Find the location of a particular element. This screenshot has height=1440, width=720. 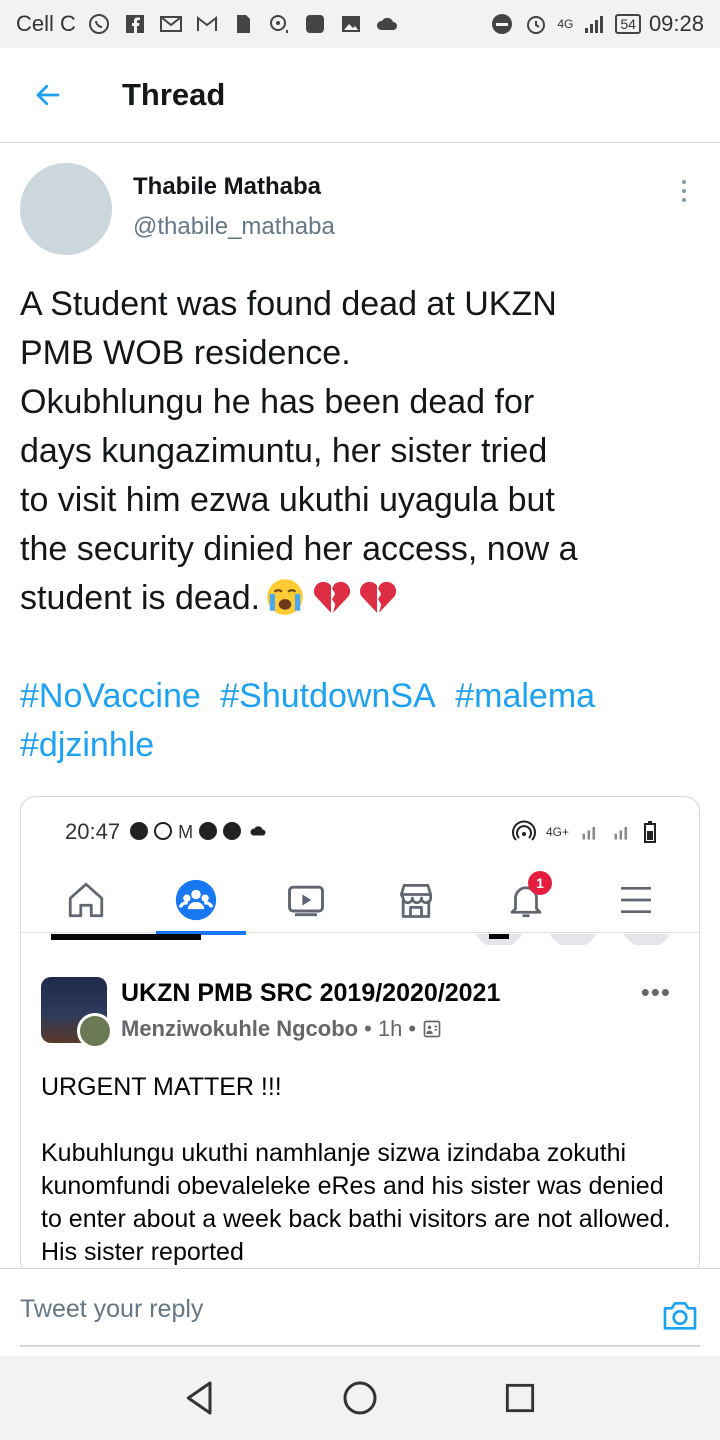

hashtag-link: #NoVaccine is located at coordinates (110, 696).